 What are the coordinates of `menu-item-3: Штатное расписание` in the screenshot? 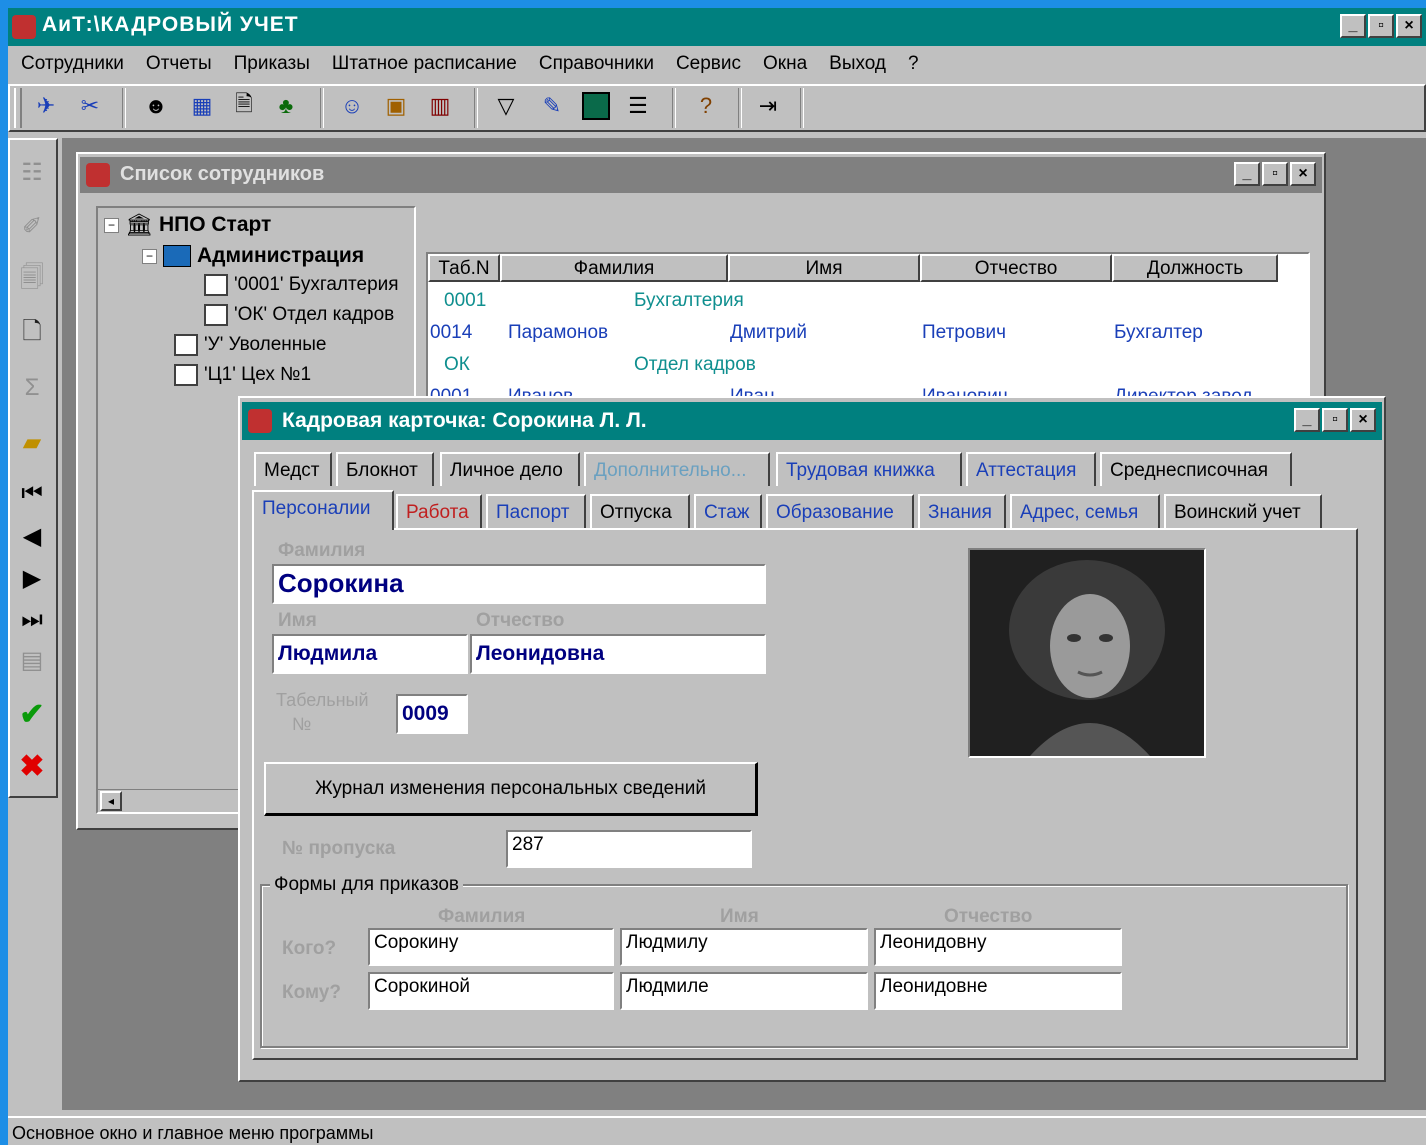 It's located at (424, 64).